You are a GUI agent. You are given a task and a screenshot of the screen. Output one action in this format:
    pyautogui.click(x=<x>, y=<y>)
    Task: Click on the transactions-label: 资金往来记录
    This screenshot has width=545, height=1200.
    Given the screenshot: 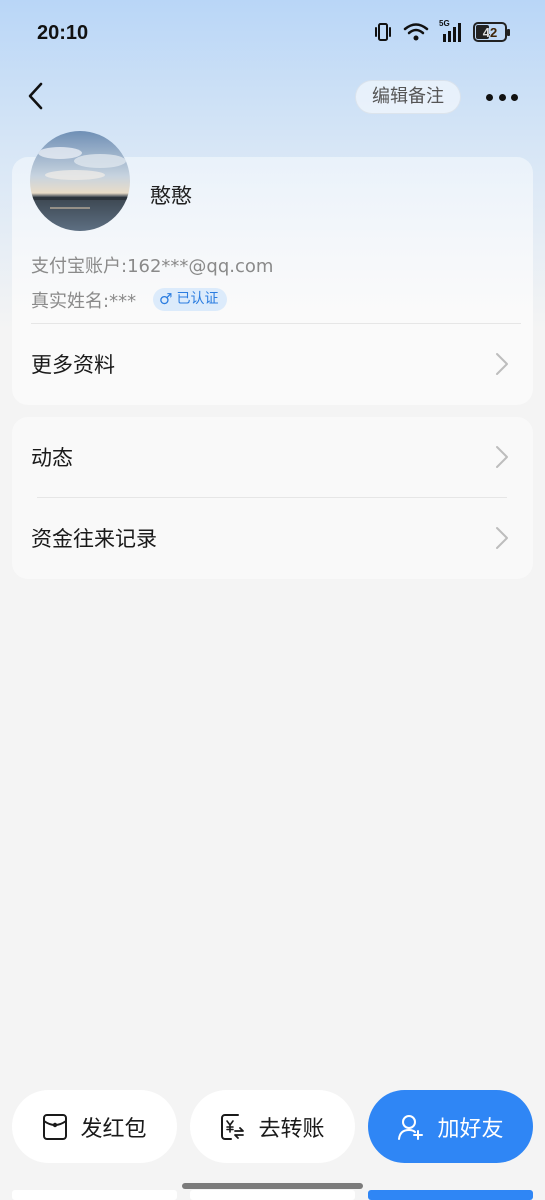 What is the action you would take?
    pyautogui.click(x=94, y=539)
    